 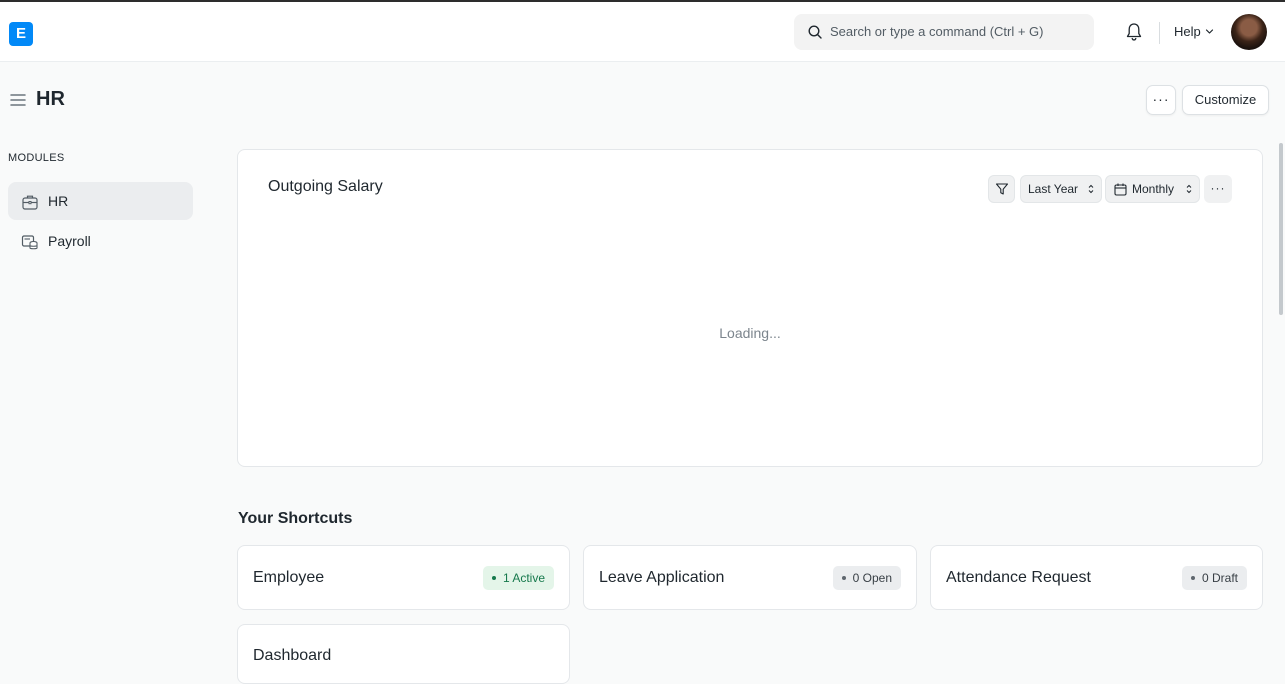 What do you see at coordinates (21, 34) in the screenshot?
I see `app-logo: E` at bounding box center [21, 34].